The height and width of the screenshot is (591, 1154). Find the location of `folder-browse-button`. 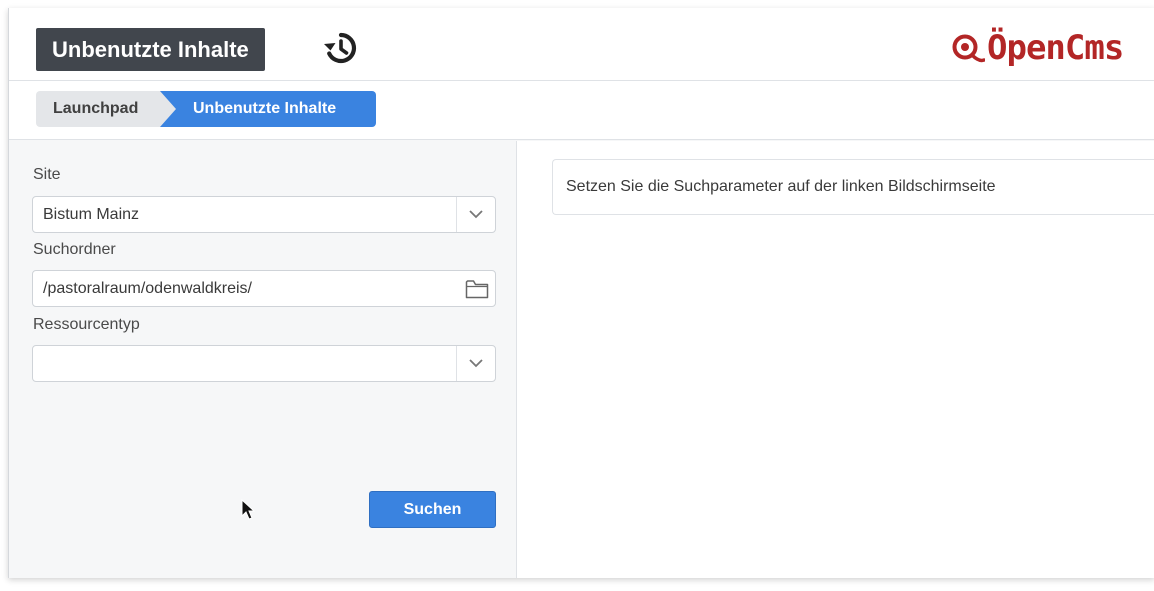

folder-browse-button is located at coordinates (476, 288).